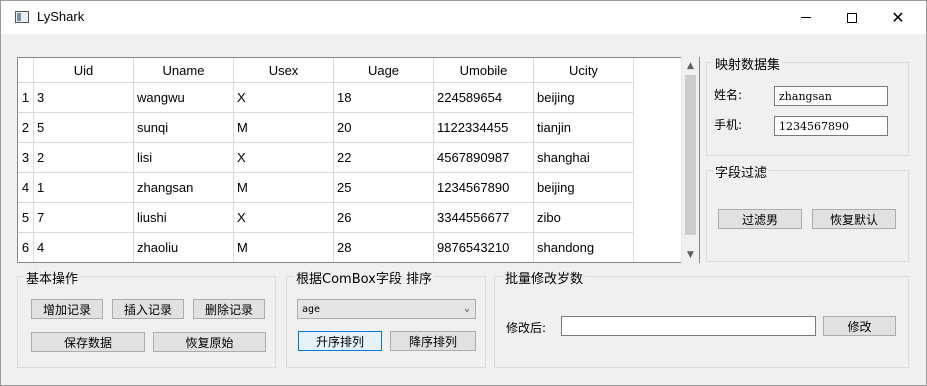  What do you see at coordinates (807, 109) in the screenshot?
I see `mapping-group` at bounding box center [807, 109].